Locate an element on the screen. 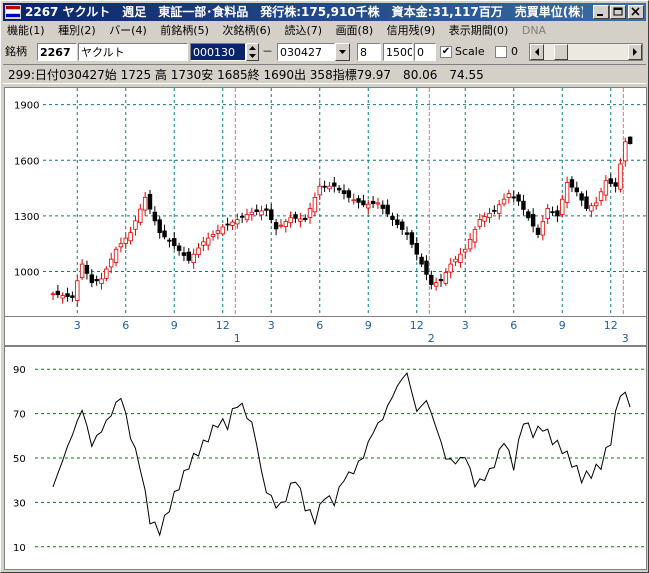 This screenshot has height=573, width=649. menu-item-function: 機能(1) is located at coordinates (26, 31).